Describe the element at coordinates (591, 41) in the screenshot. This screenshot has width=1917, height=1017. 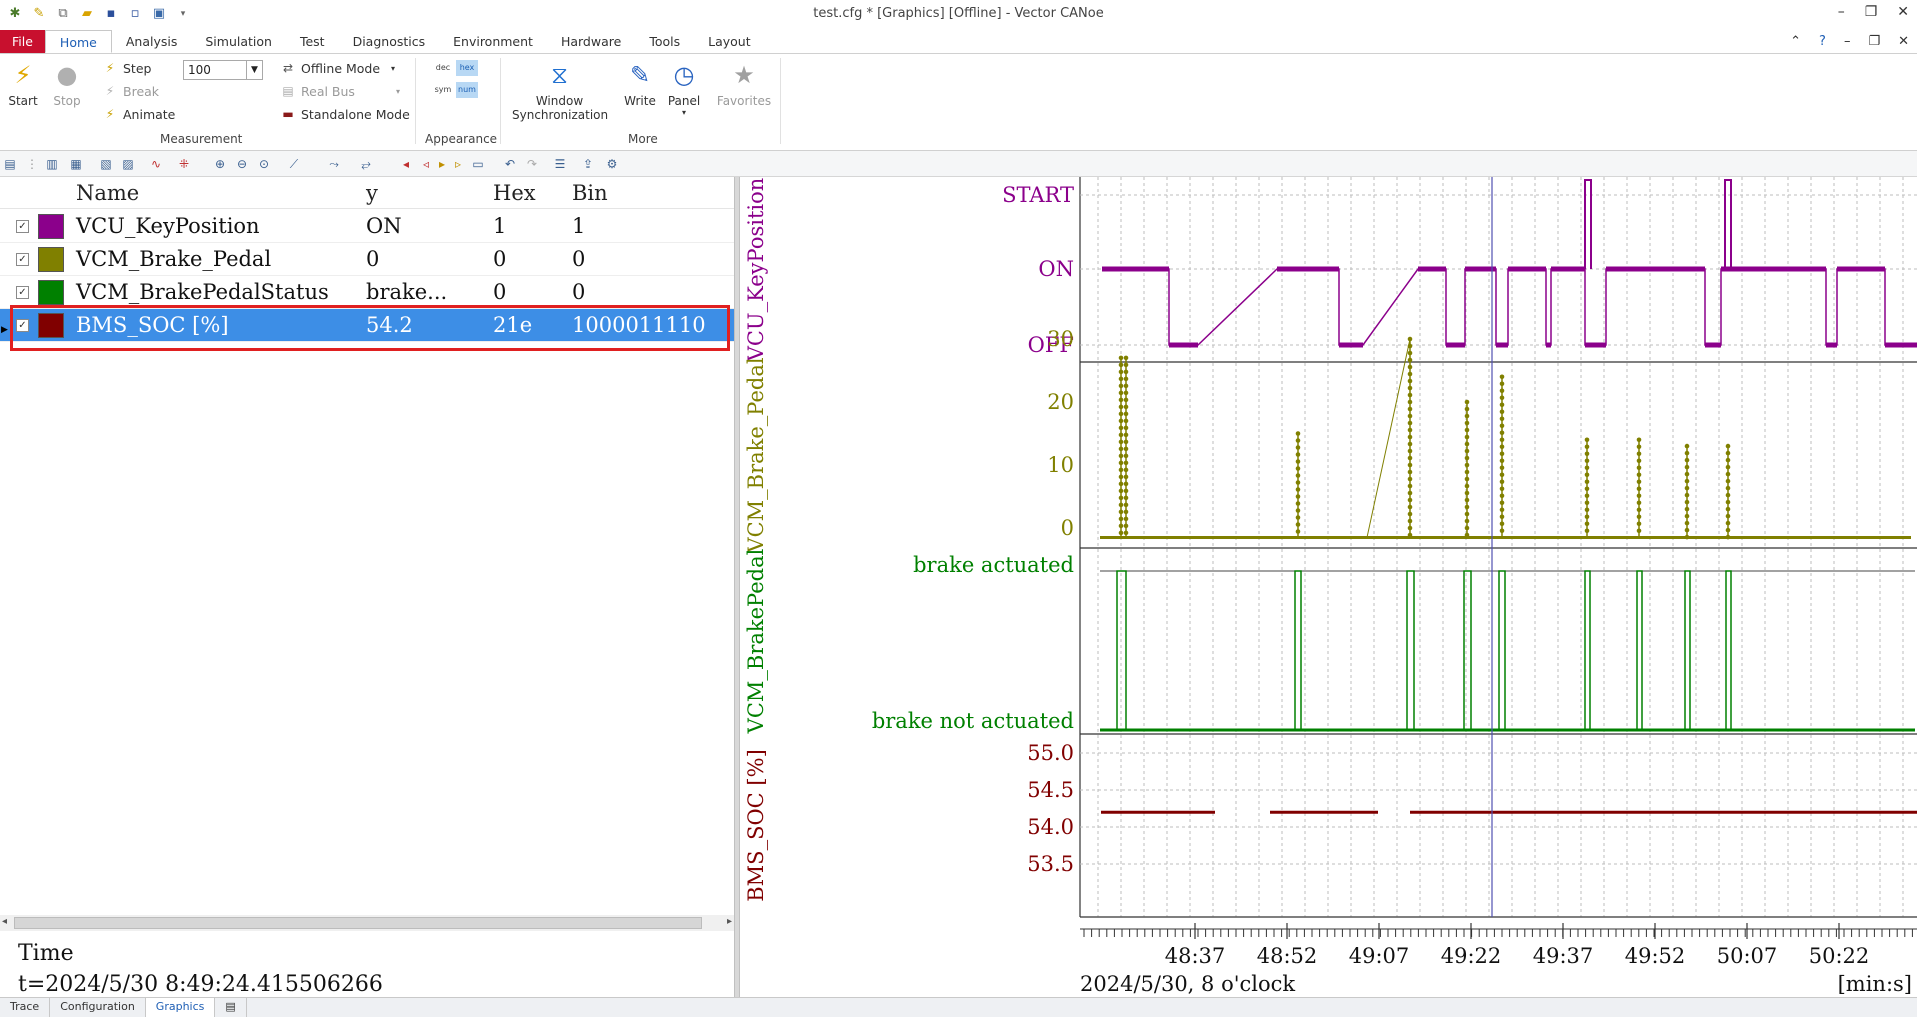
I see `tab-hardware: Hardware` at that location.